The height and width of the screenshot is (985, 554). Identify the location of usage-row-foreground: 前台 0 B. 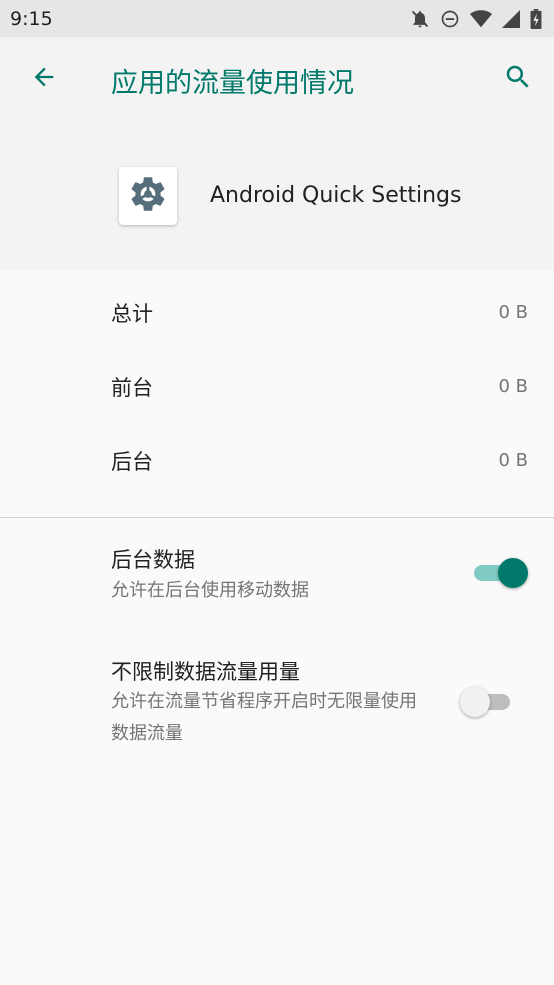
(277, 381).